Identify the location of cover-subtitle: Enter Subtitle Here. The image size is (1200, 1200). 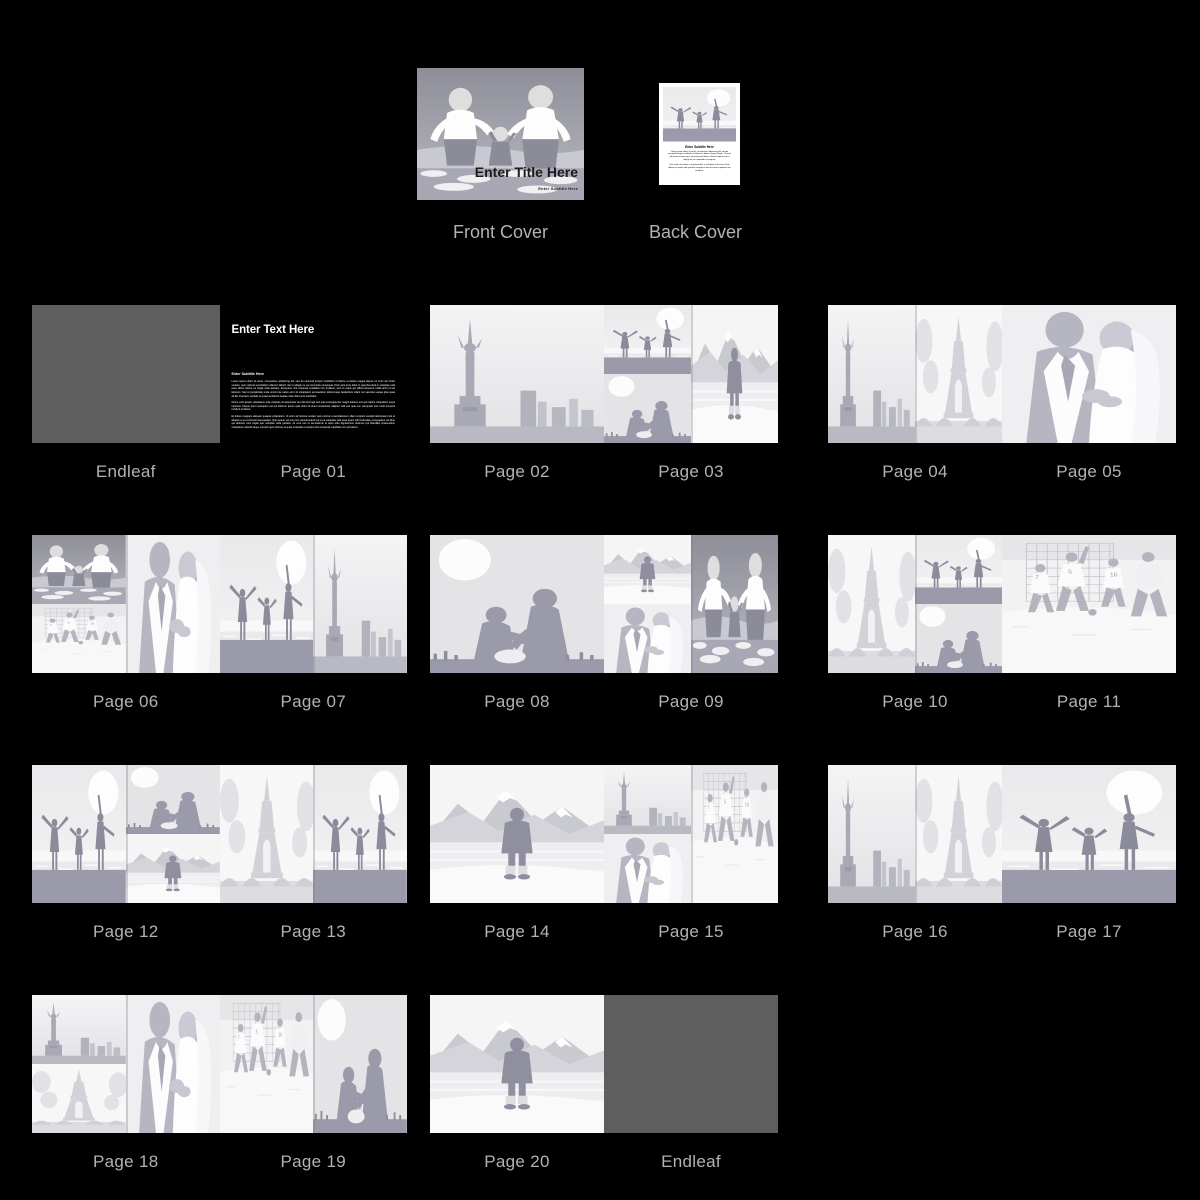
(558, 188).